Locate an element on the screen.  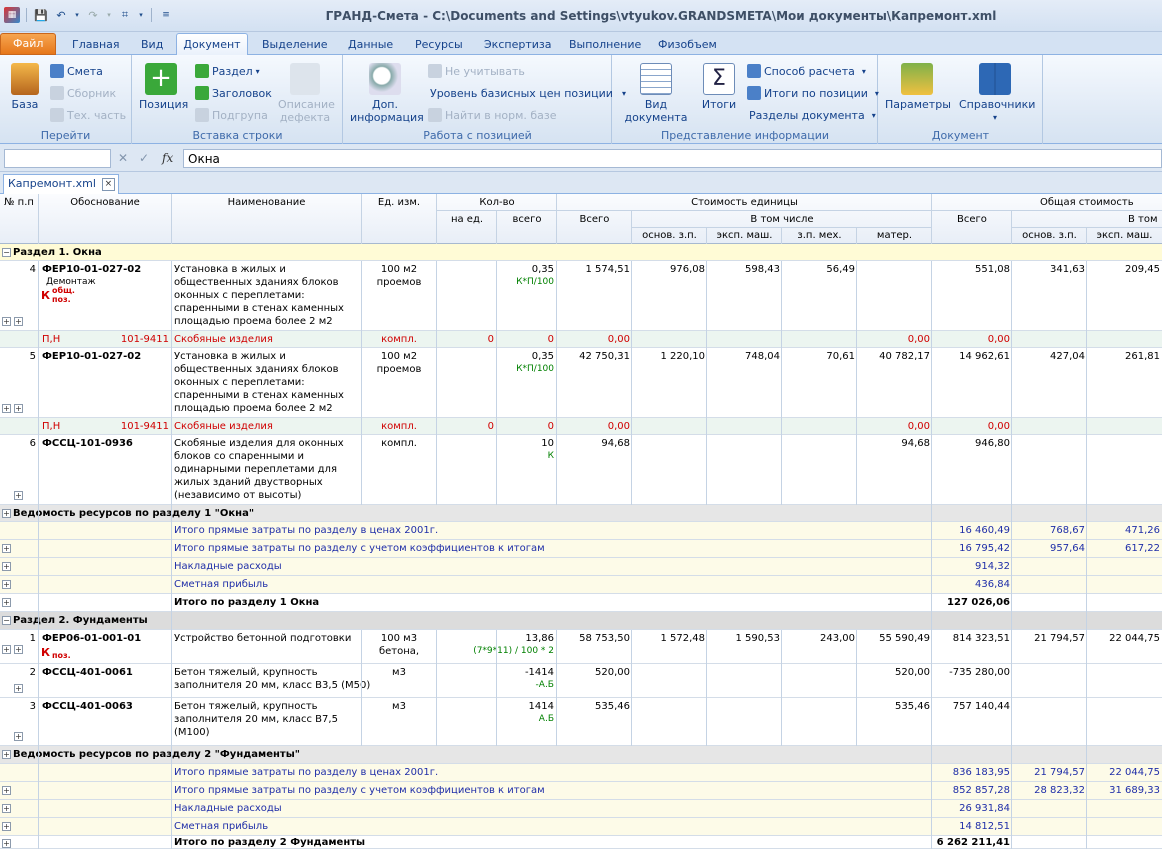
col-basis: Обоснование is located at coordinates (105, 203).